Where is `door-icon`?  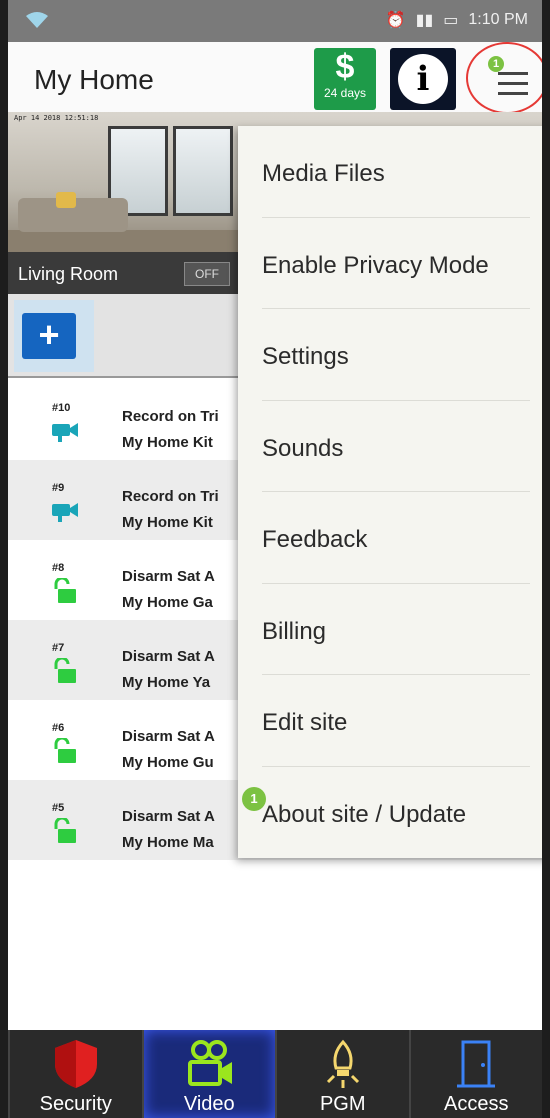
door-icon is located at coordinates (476, 1064).